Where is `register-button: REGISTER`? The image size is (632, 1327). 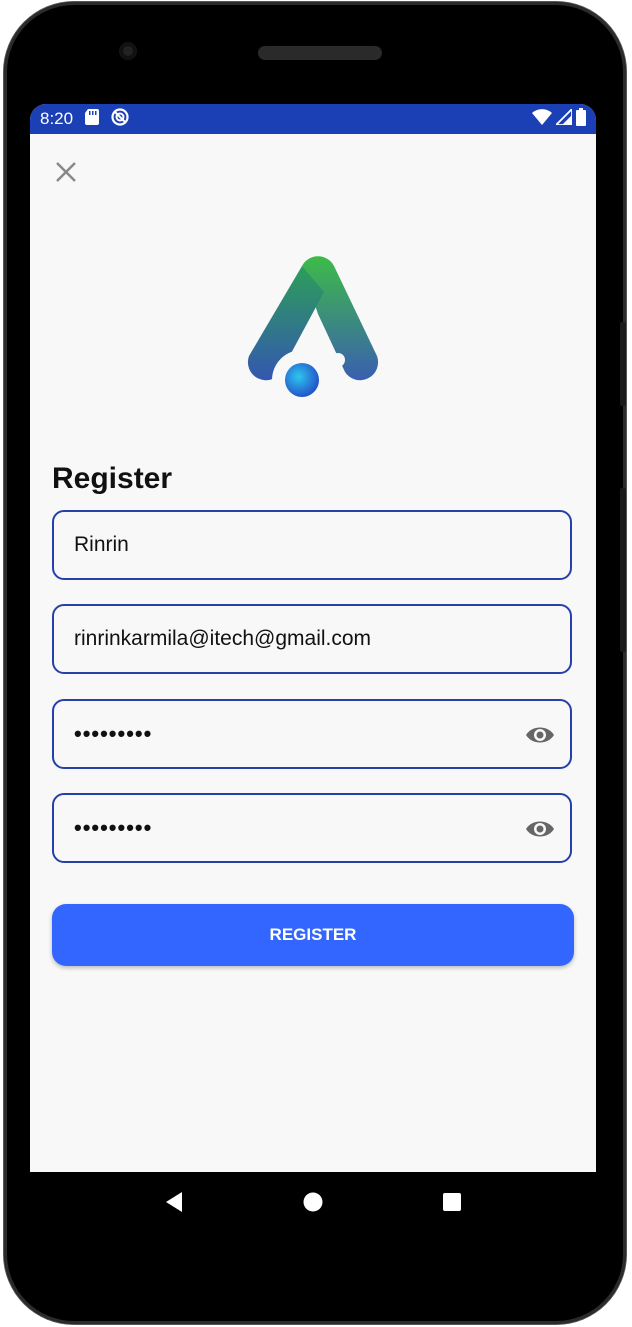 register-button: REGISTER is located at coordinates (313, 935).